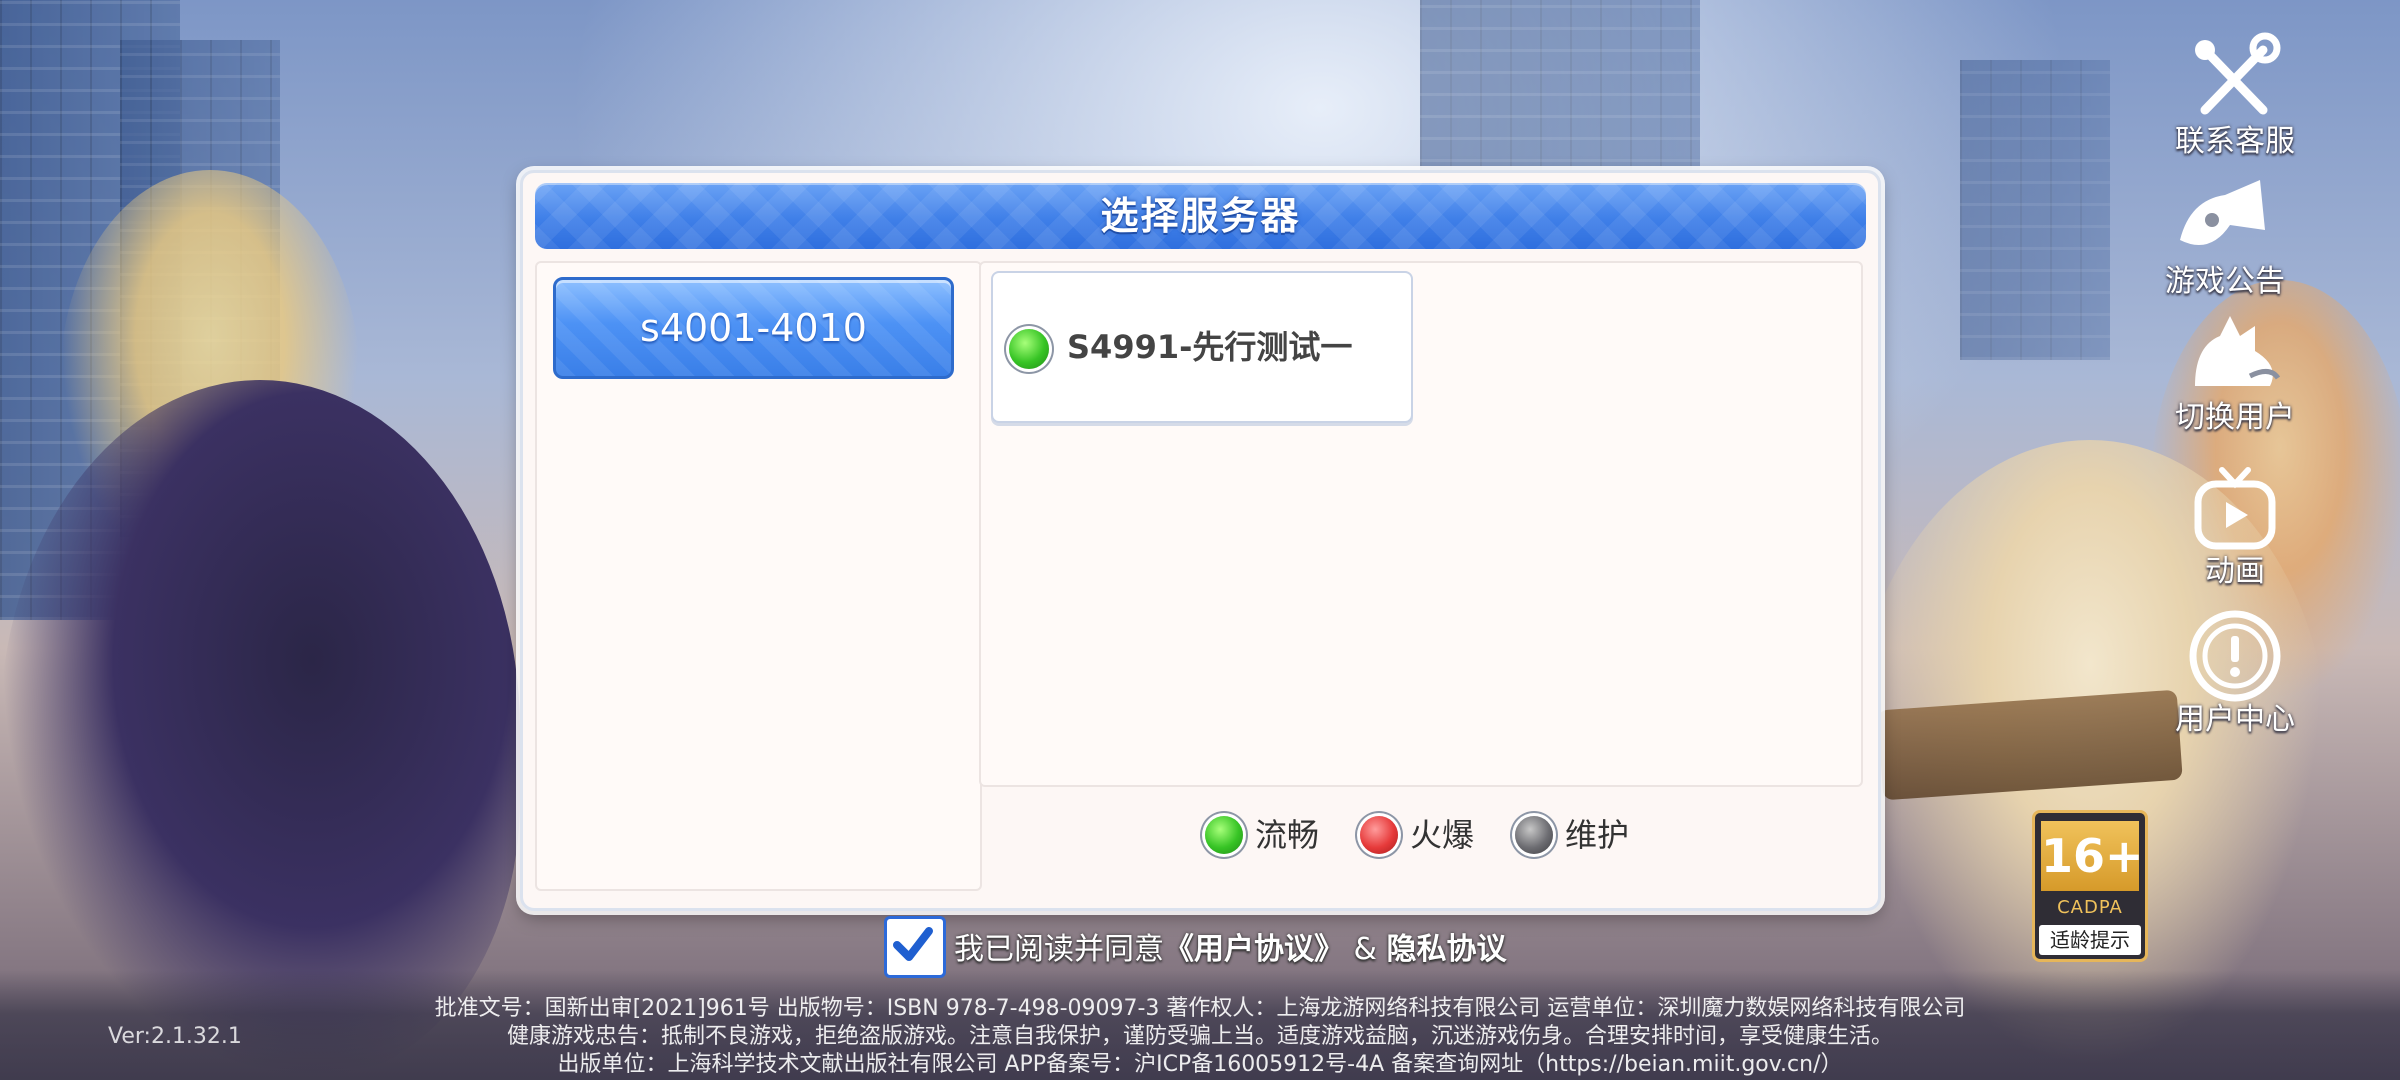 The width and height of the screenshot is (2400, 1080). What do you see at coordinates (2225, 281) in the screenshot?
I see `side-button-label: 游戏公告` at bounding box center [2225, 281].